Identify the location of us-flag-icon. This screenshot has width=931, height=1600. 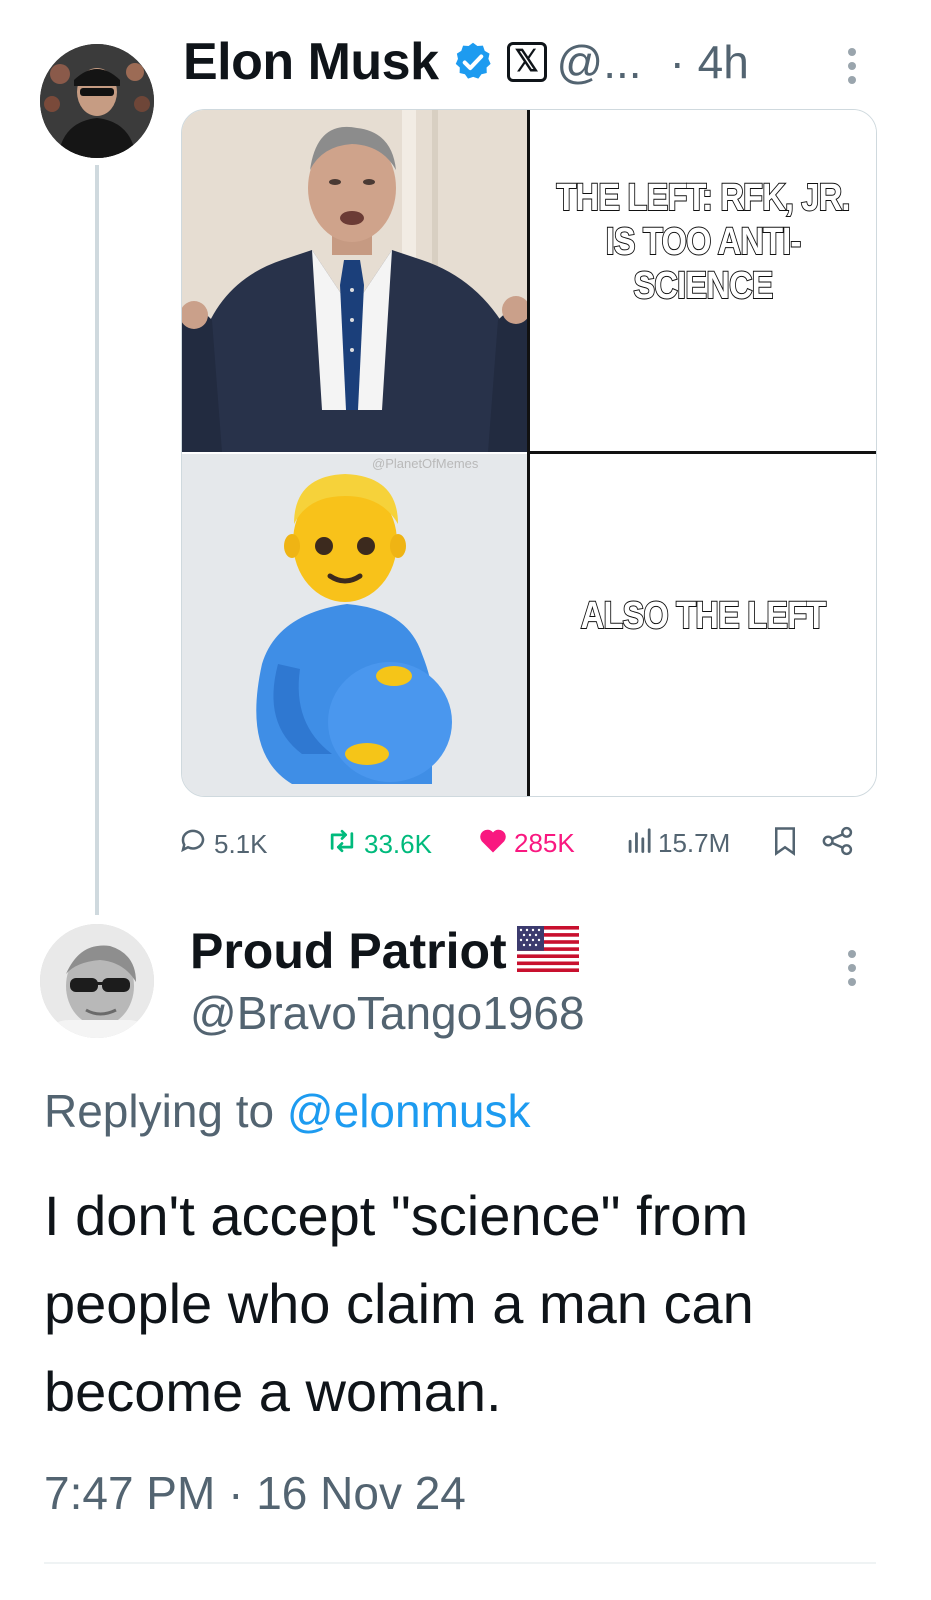
(547, 951).